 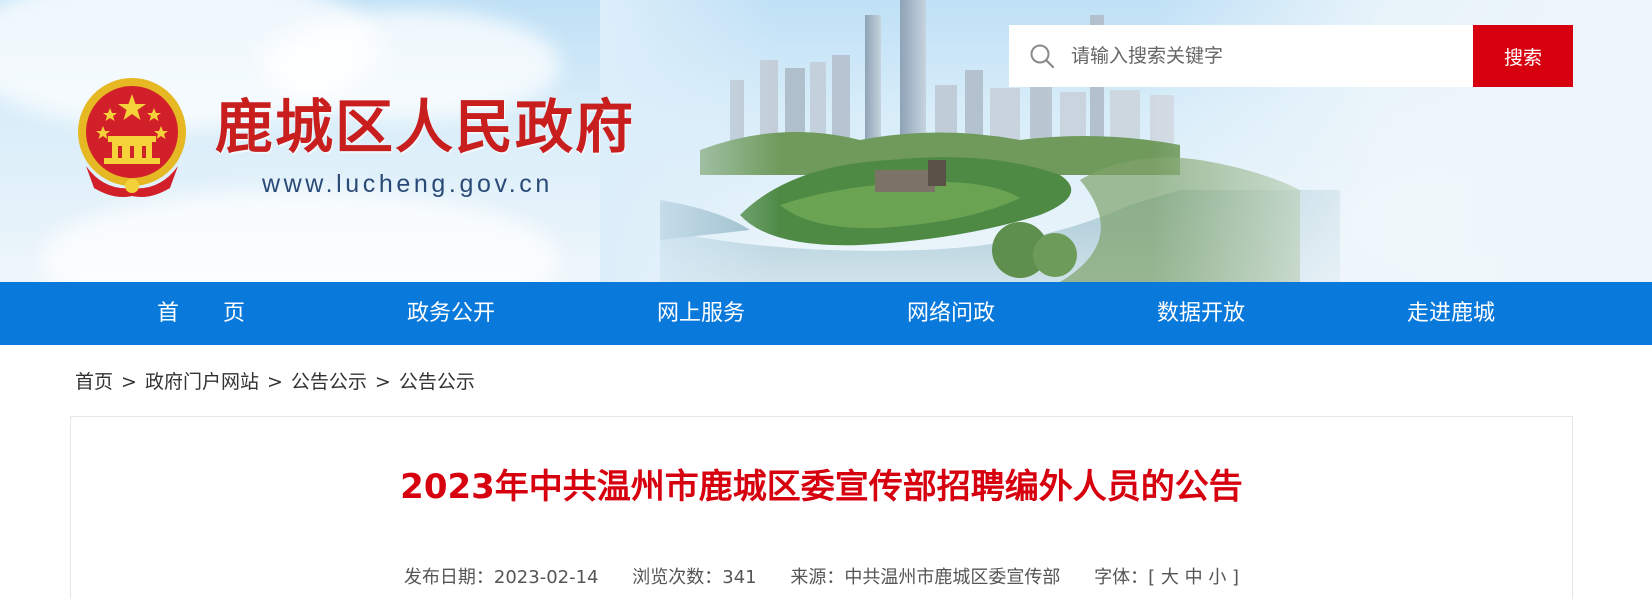 I want to click on breadcrumb-home: 首页, so click(x=94, y=382).